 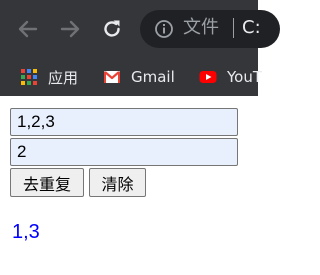 I want to click on arrow-left-icon, so click(x=28, y=29).